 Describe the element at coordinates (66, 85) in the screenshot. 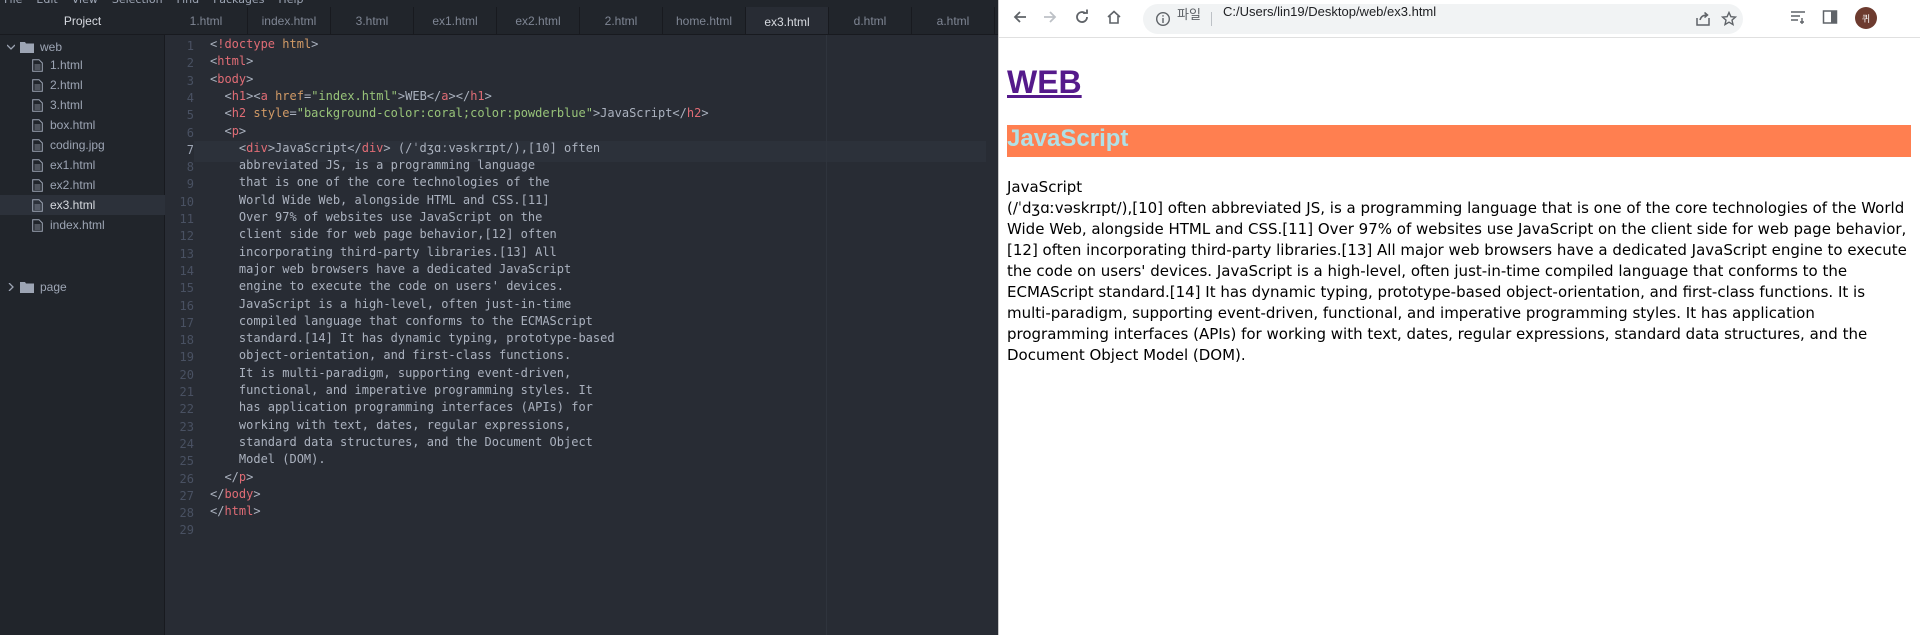

I see `file-label: 2.html` at that location.